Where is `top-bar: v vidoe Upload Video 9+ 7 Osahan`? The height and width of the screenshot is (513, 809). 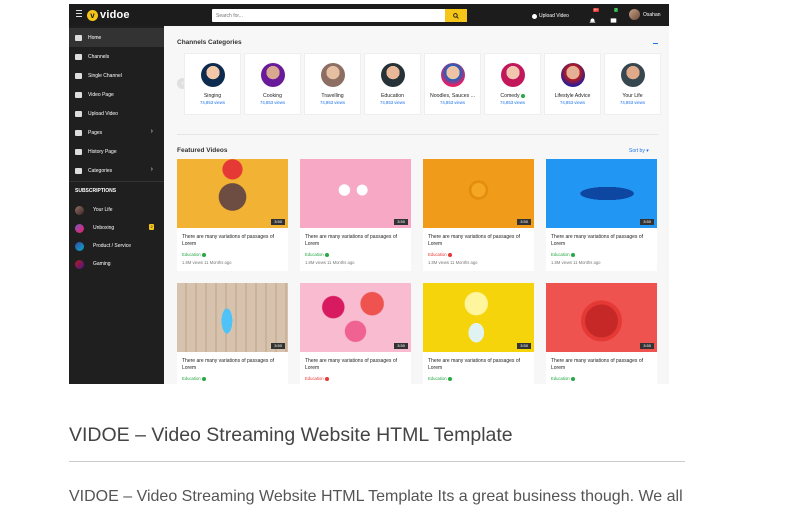
top-bar: v vidoe Upload Video 9+ 7 Osahan is located at coordinates (369, 15).